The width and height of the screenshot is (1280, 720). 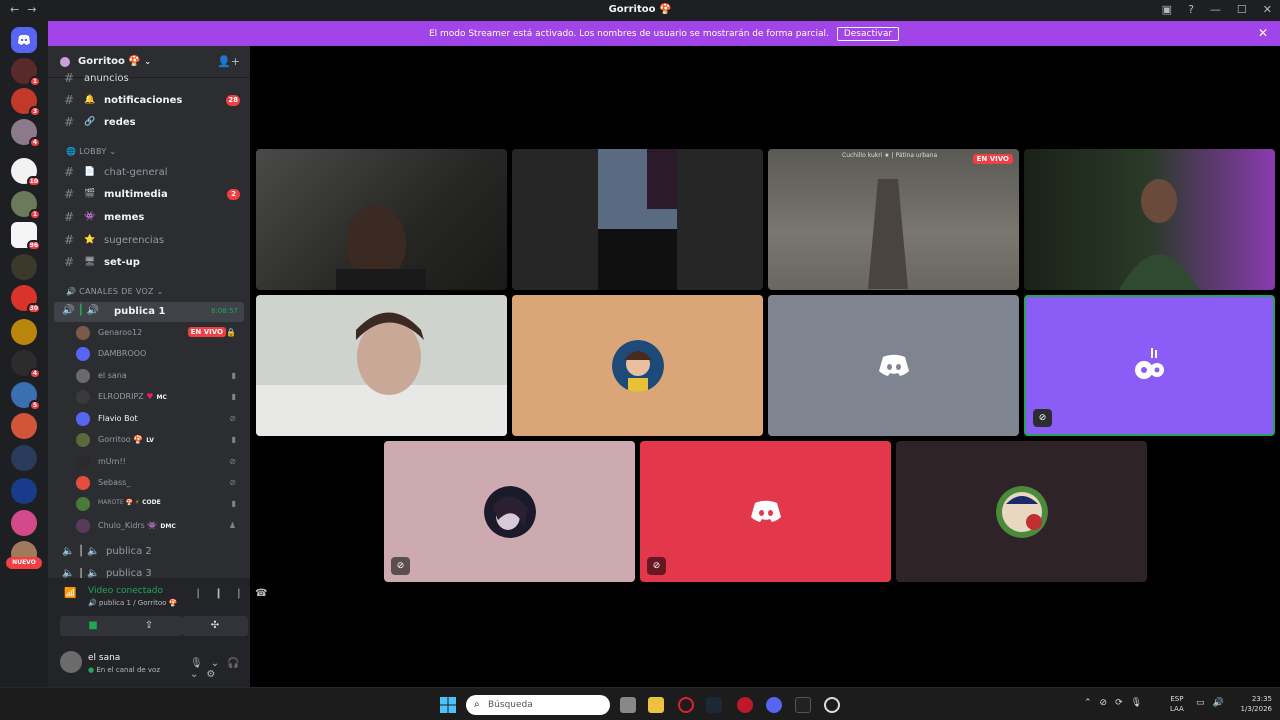 What do you see at coordinates (150, 100) in the screenshot?
I see `channel-notificaciones: # 🔔 notificaciones 28` at bounding box center [150, 100].